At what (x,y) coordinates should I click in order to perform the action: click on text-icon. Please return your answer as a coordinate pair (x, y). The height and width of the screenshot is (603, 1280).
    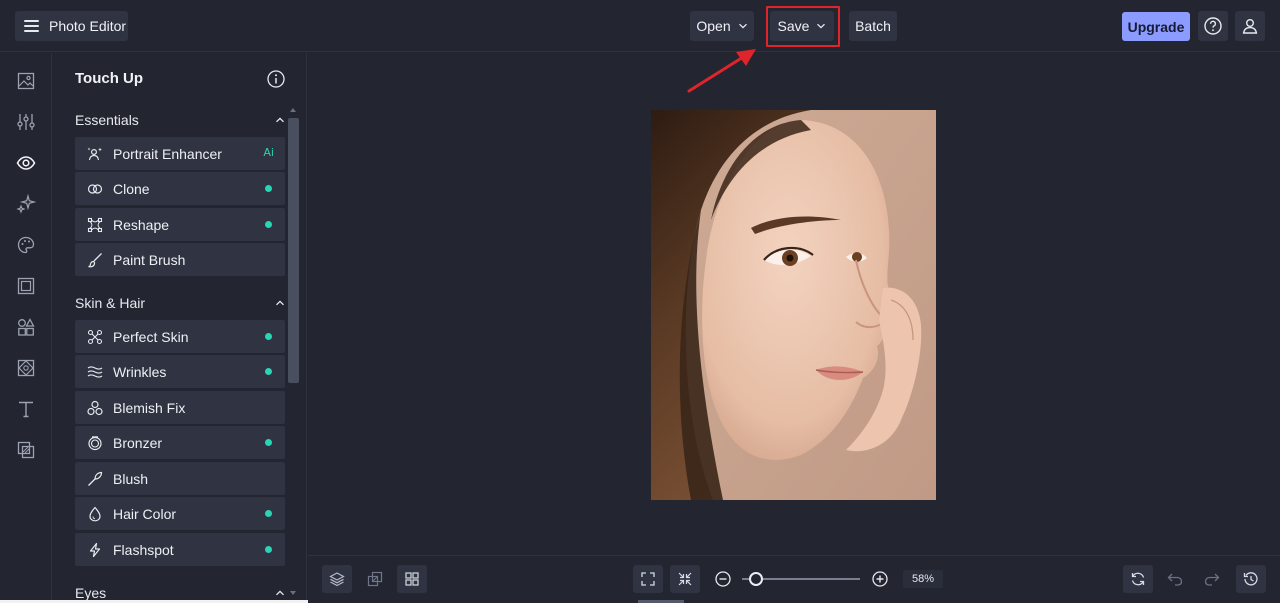
    Looking at the image, I should click on (26, 409).